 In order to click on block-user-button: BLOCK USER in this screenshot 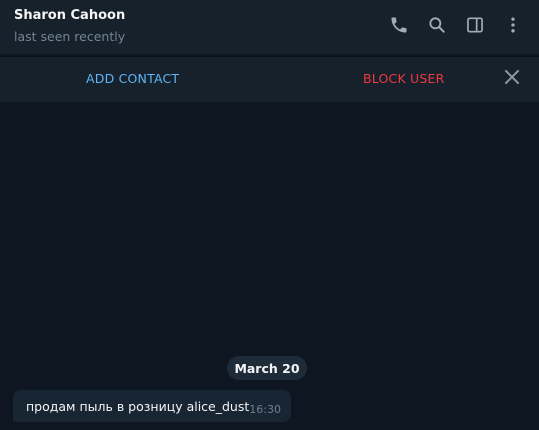, I will do `click(404, 78)`.